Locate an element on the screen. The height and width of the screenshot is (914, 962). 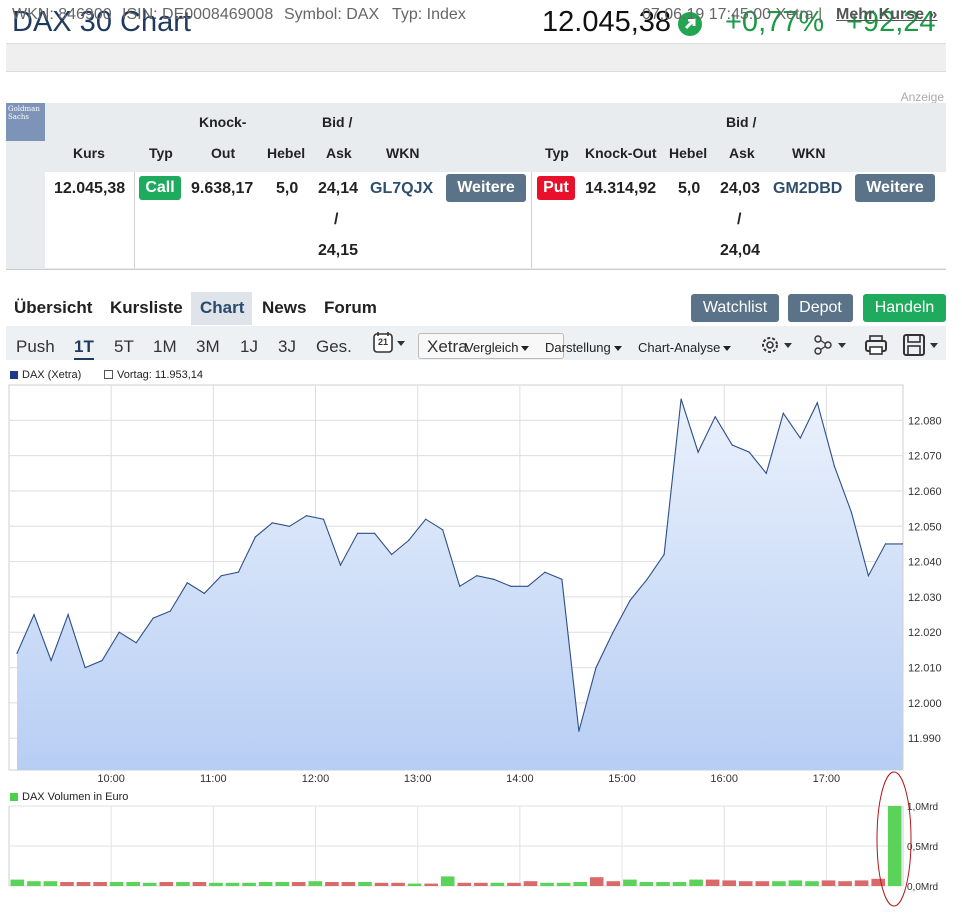
volume-tick-label: 1,0Mrd is located at coordinates (922, 807).